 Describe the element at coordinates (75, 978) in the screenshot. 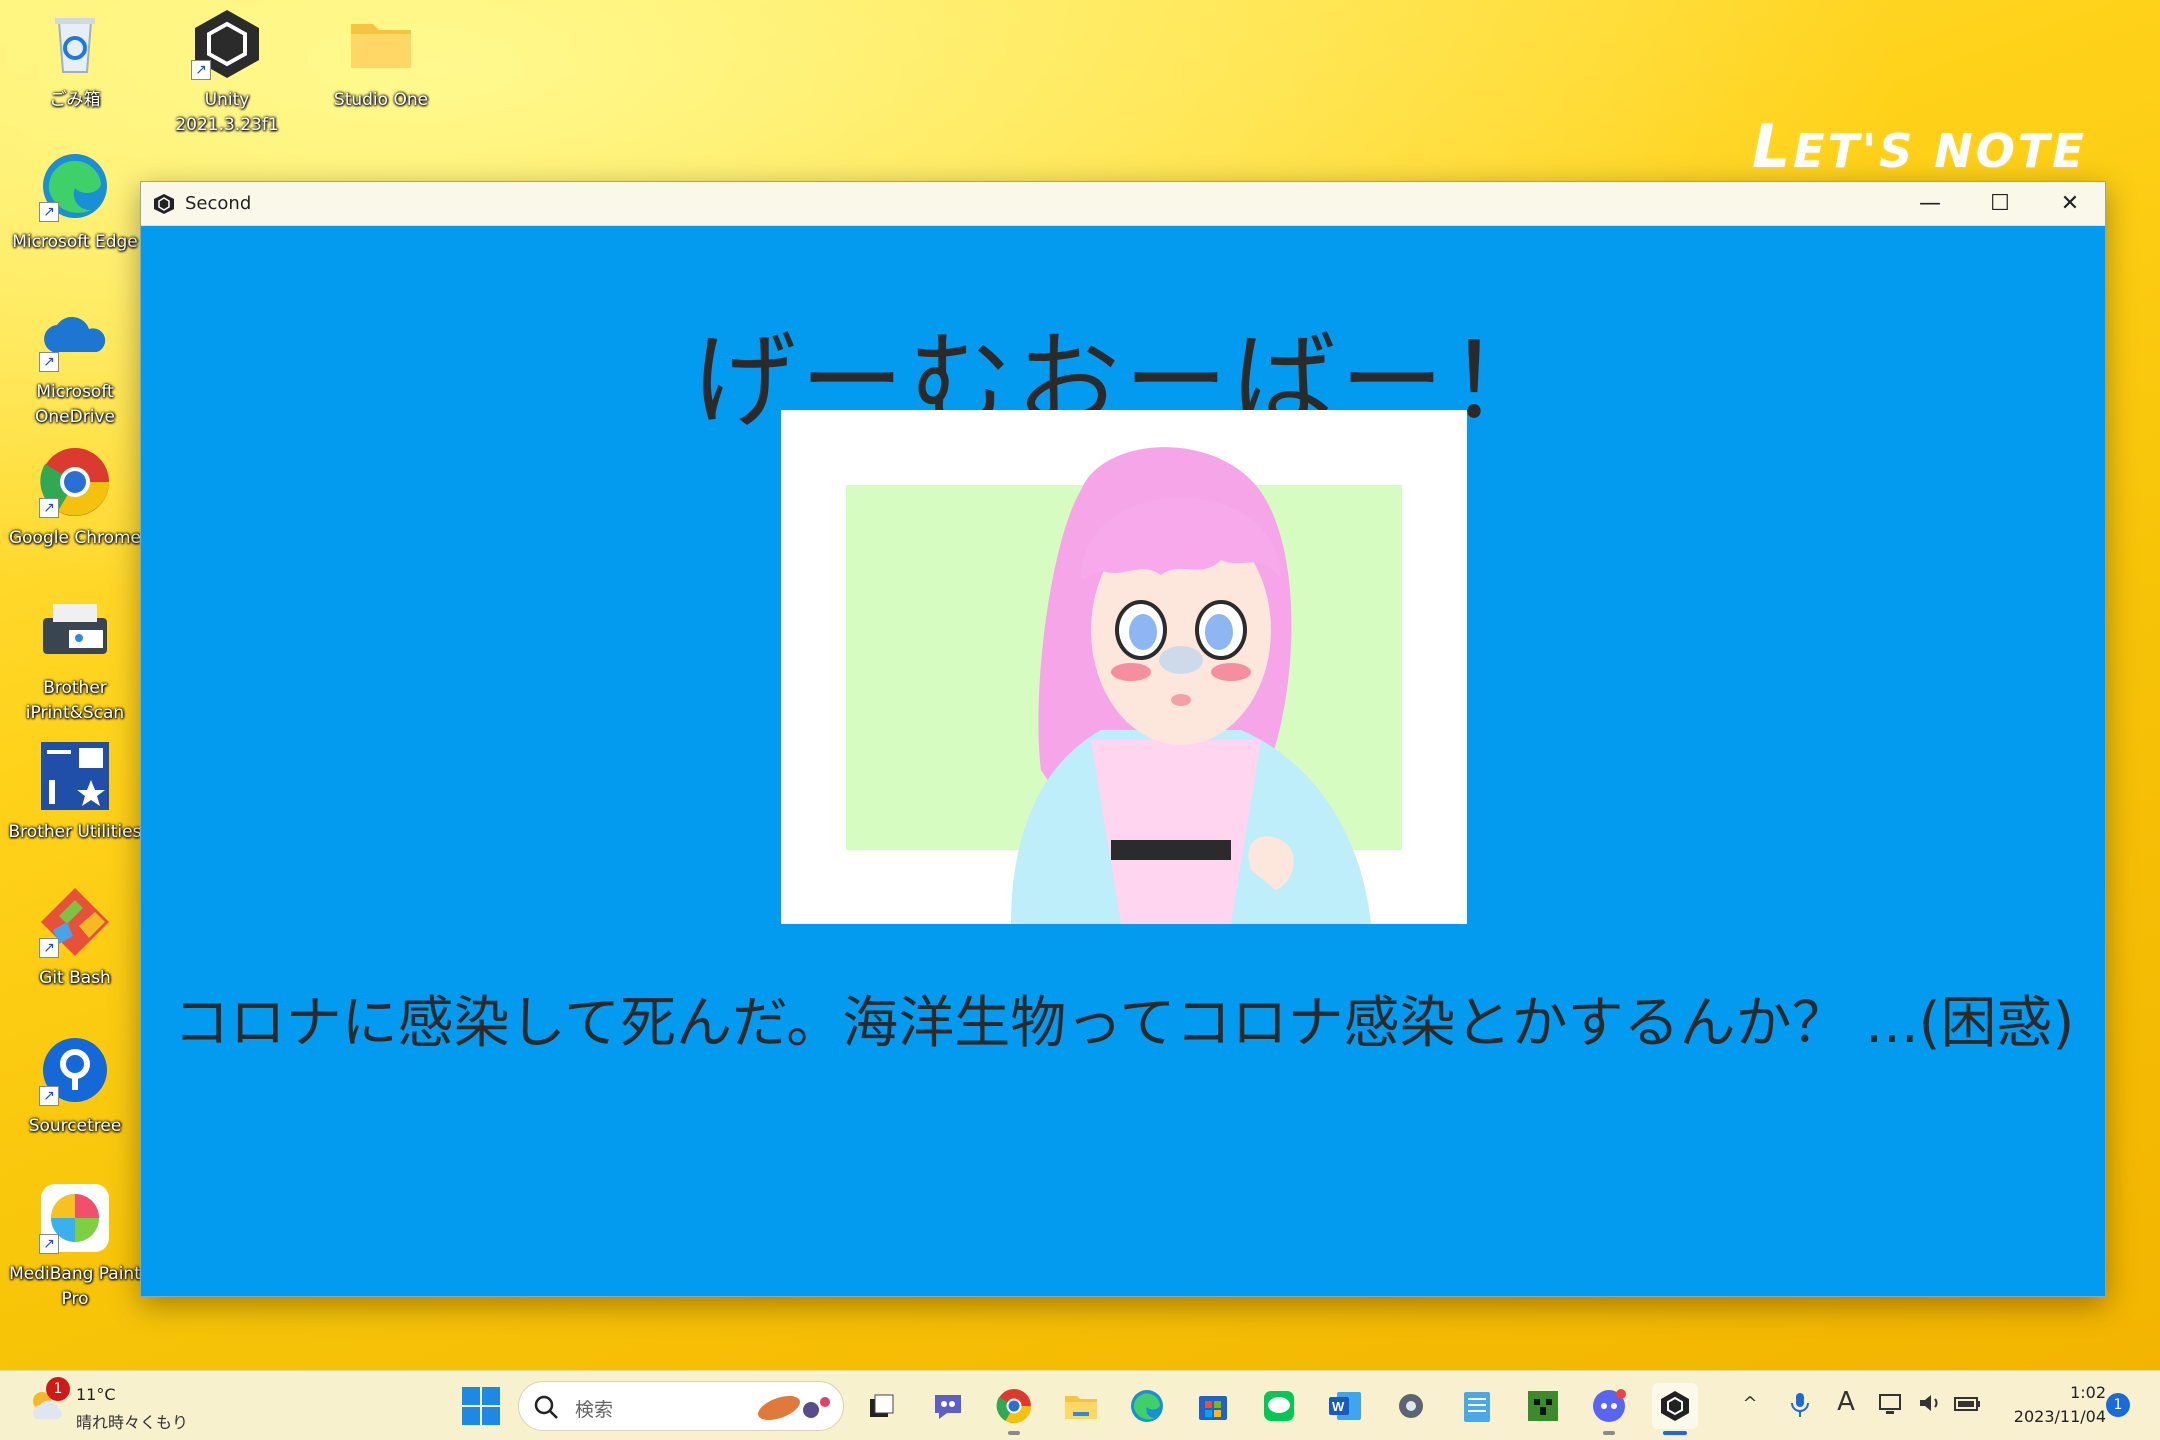

I see `desktop-icon-label: Git Bash` at that location.